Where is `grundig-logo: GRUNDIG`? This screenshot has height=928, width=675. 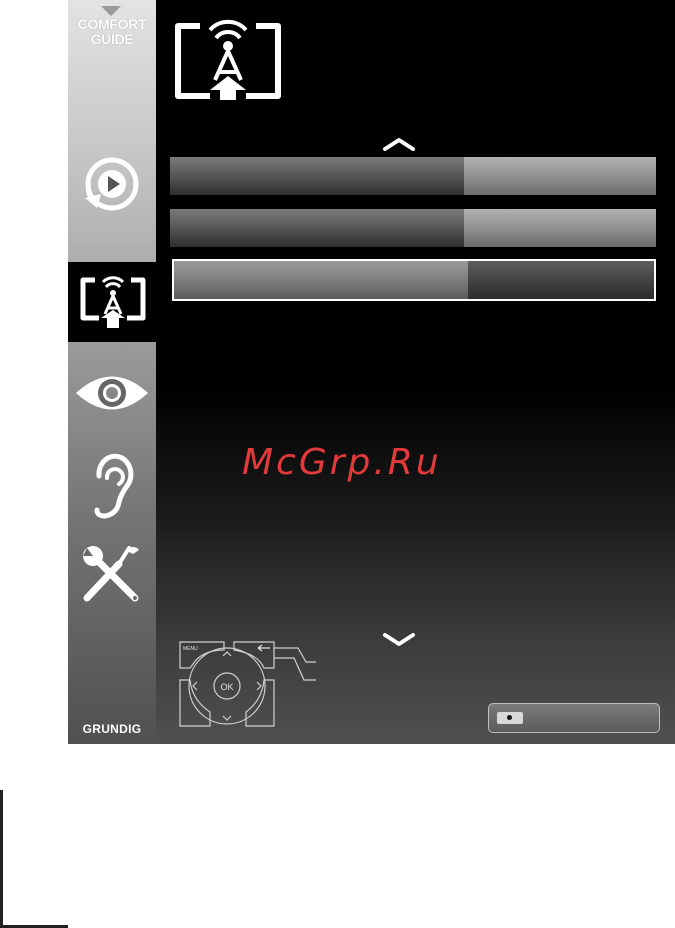
grundig-logo: GRUNDIG is located at coordinates (112, 729).